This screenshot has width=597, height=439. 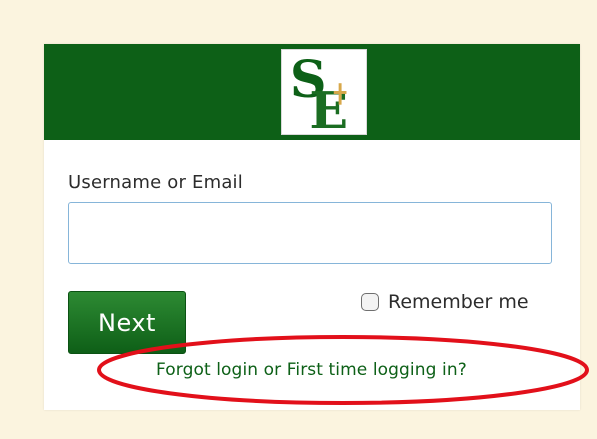 What do you see at coordinates (458, 302) in the screenshot?
I see `remember-me-label: Remember me` at bounding box center [458, 302].